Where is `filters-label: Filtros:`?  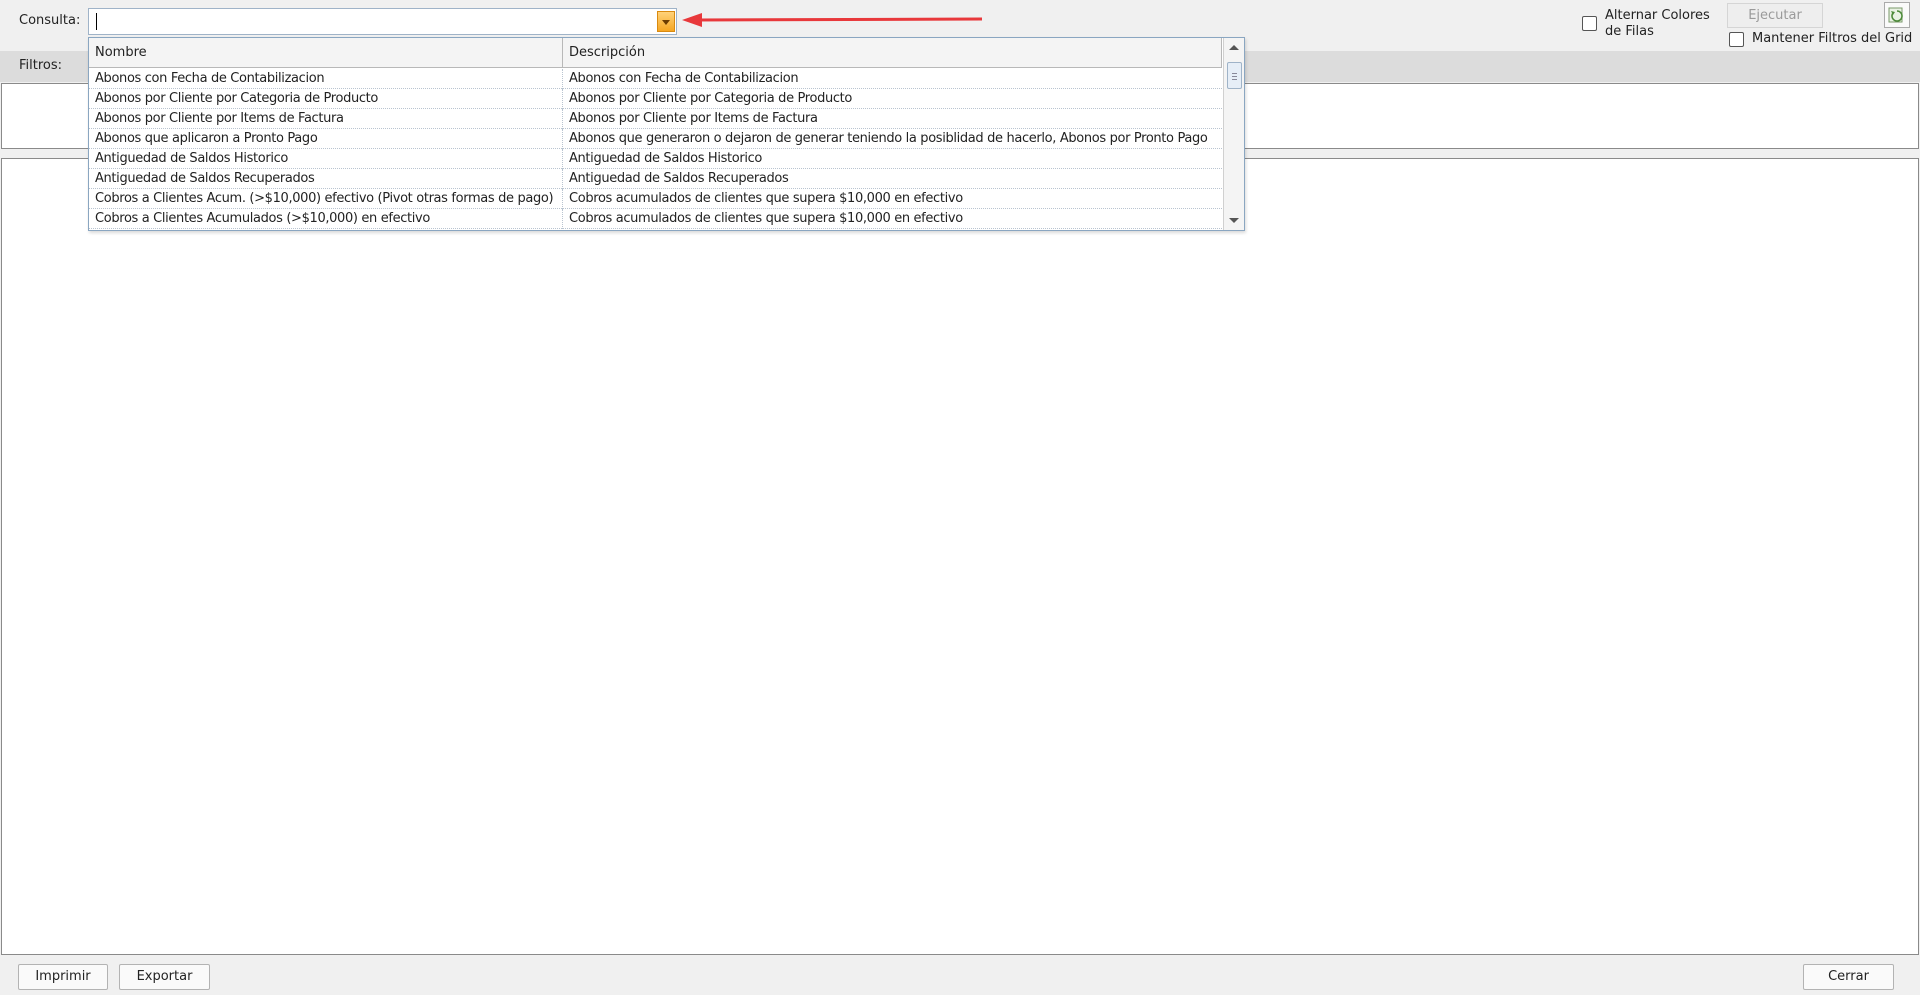 filters-label: Filtros: is located at coordinates (41, 65).